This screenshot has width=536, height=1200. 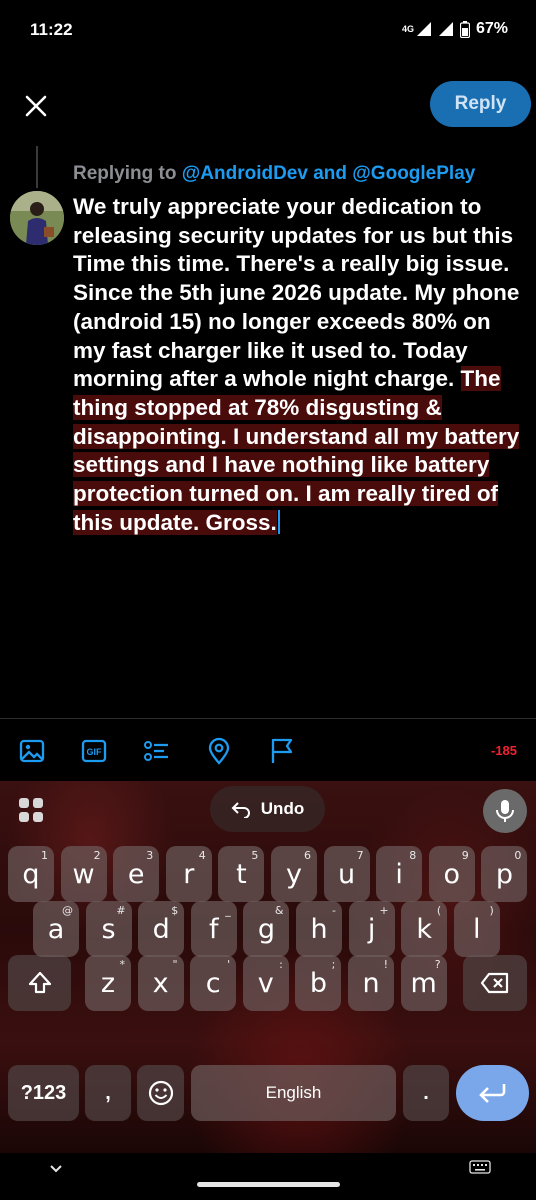 I want to click on key-label: s, so click(x=108, y=929).